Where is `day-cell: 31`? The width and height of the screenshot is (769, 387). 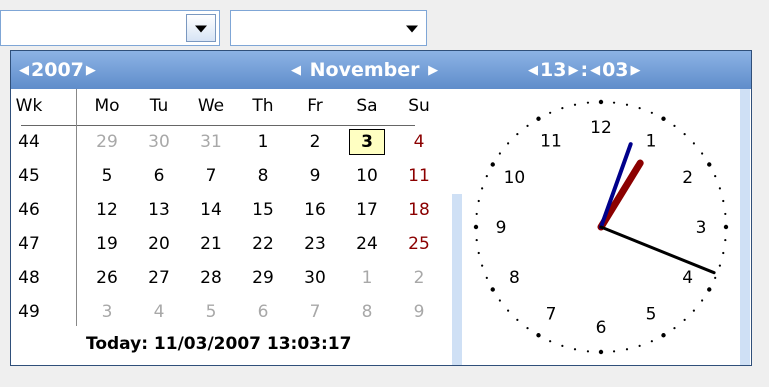 day-cell: 31 is located at coordinates (211, 142).